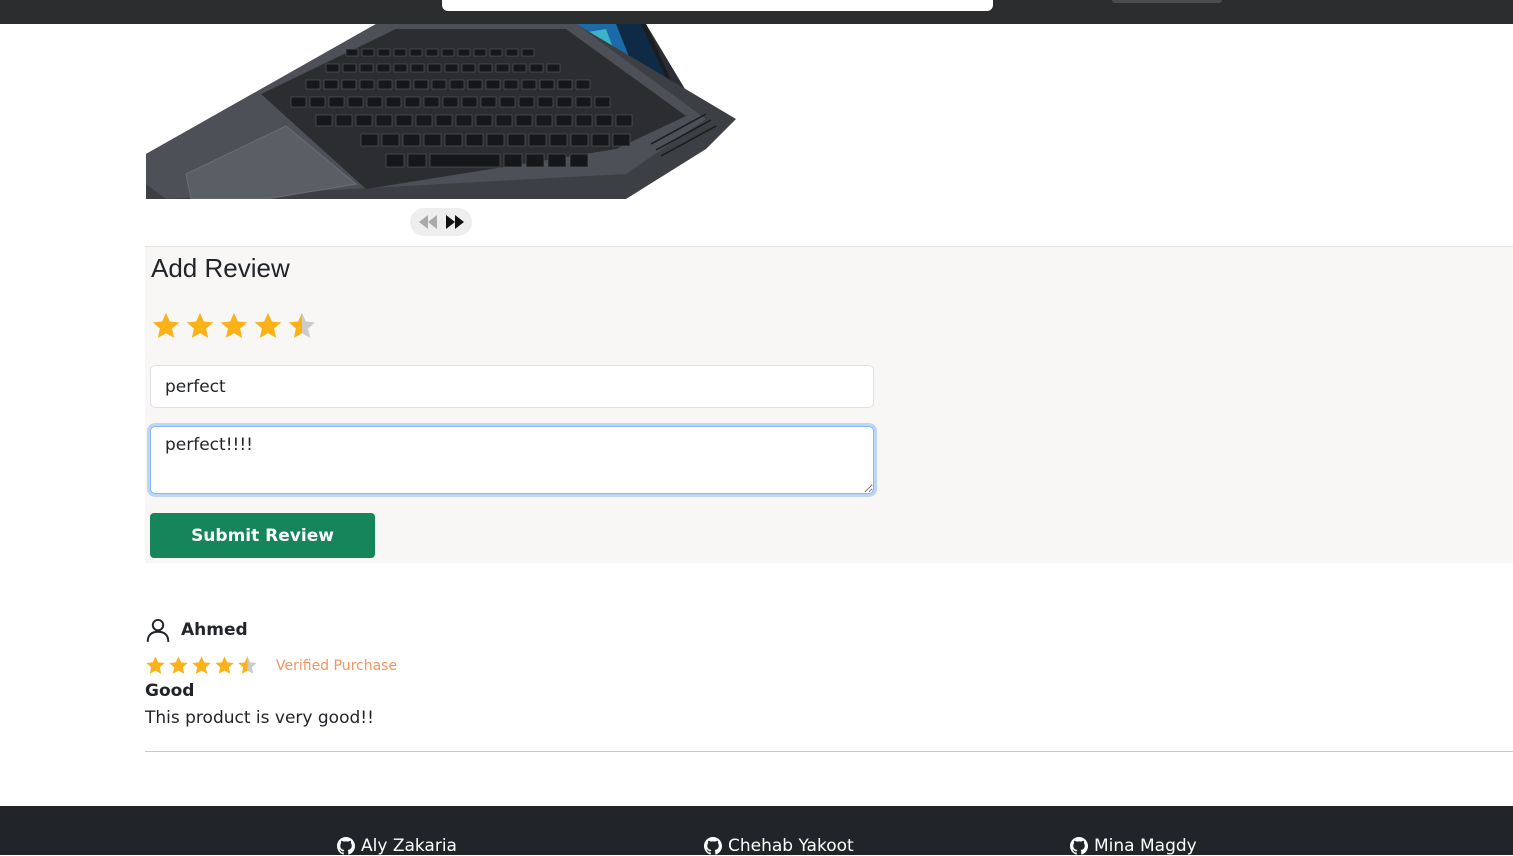  Describe the element at coordinates (337, 665) in the screenshot. I see `verified-purchase-badge: Verified Purchase` at that location.